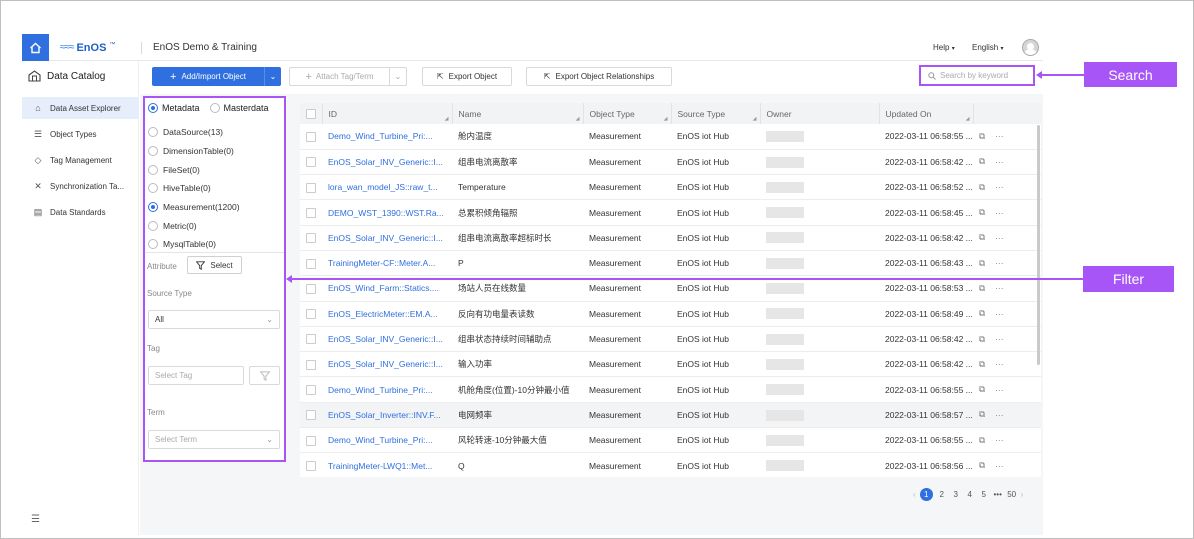 This screenshot has height=539, width=1194. Describe the element at coordinates (716, 113) in the screenshot. I see `column-header-source-type: Source Type ◢` at that location.